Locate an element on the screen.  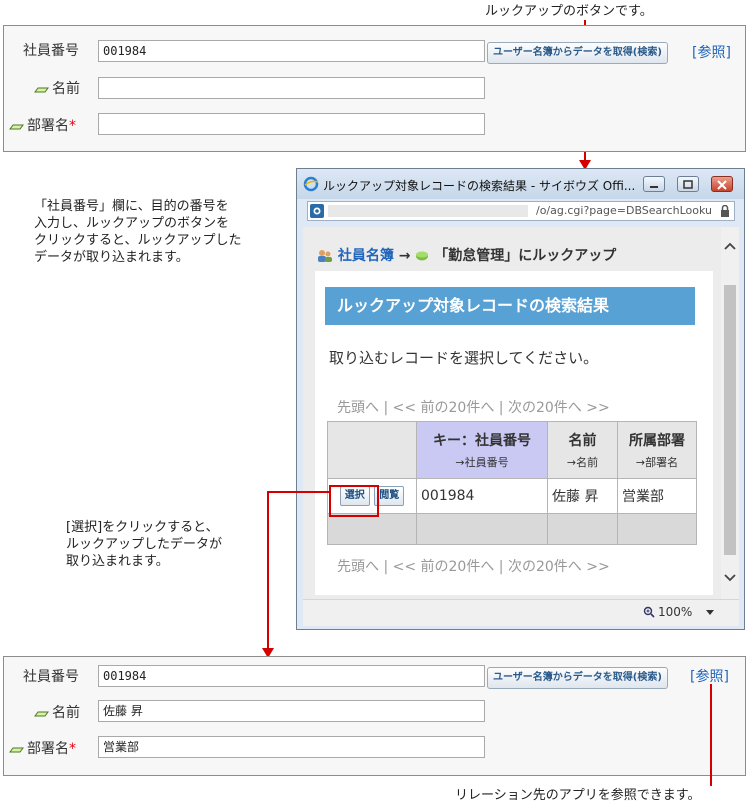
table-footer-row is located at coordinates (512, 529).